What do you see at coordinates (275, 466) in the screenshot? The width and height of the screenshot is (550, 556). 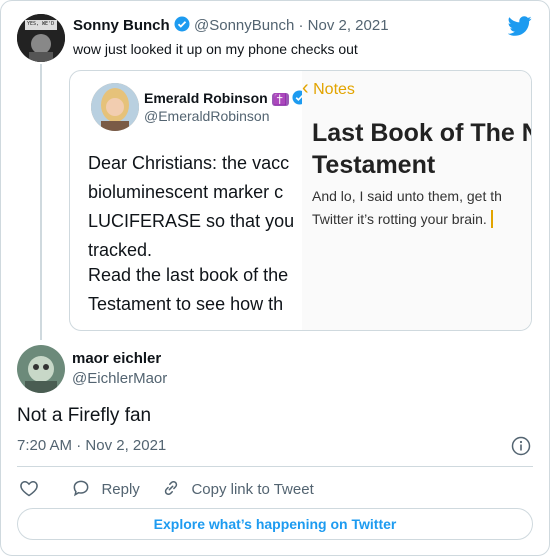 I see `divider` at bounding box center [275, 466].